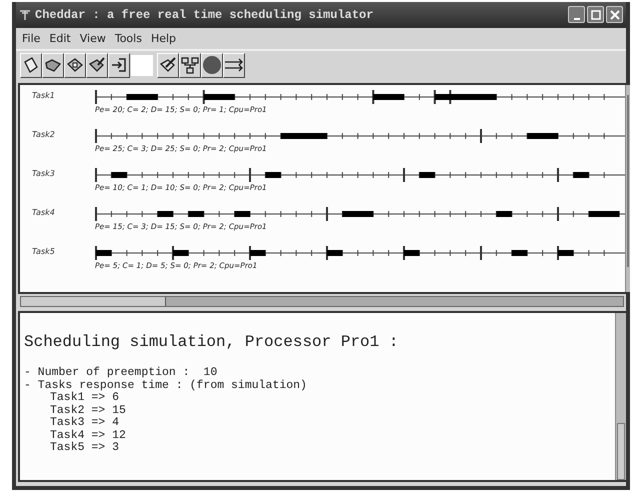 The width and height of the screenshot is (639, 492). What do you see at coordinates (84, 398) in the screenshot?
I see `response-time-line: Task1 => 6` at bounding box center [84, 398].